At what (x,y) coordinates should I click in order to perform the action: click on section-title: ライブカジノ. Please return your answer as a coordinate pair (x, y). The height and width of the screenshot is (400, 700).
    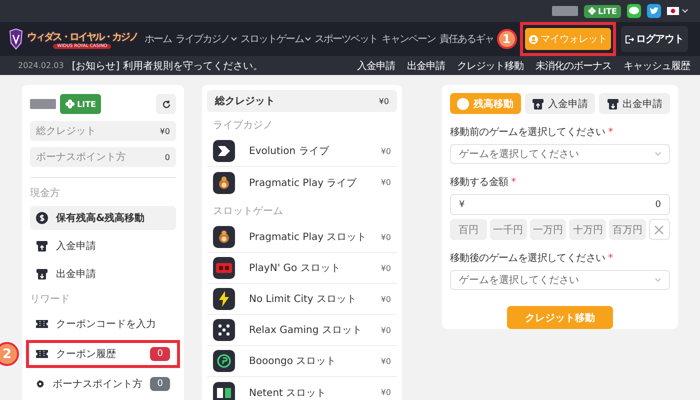
    Looking at the image, I should click on (243, 125).